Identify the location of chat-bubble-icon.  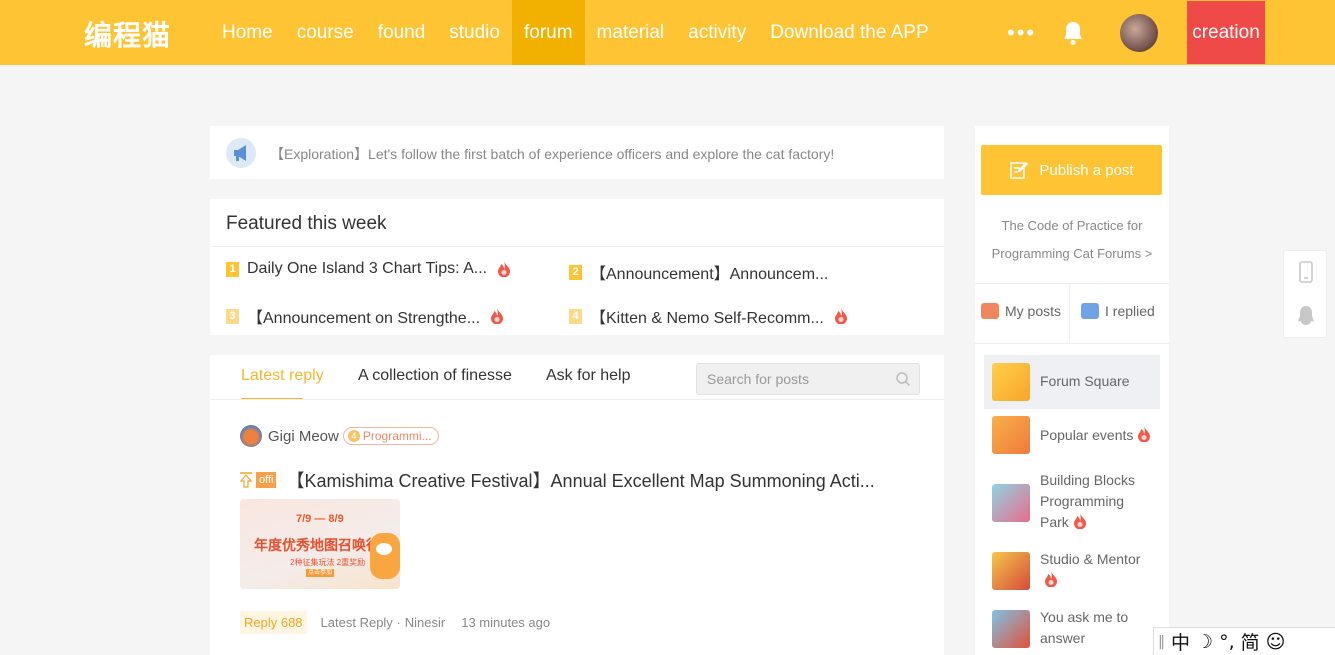
(1090, 311).